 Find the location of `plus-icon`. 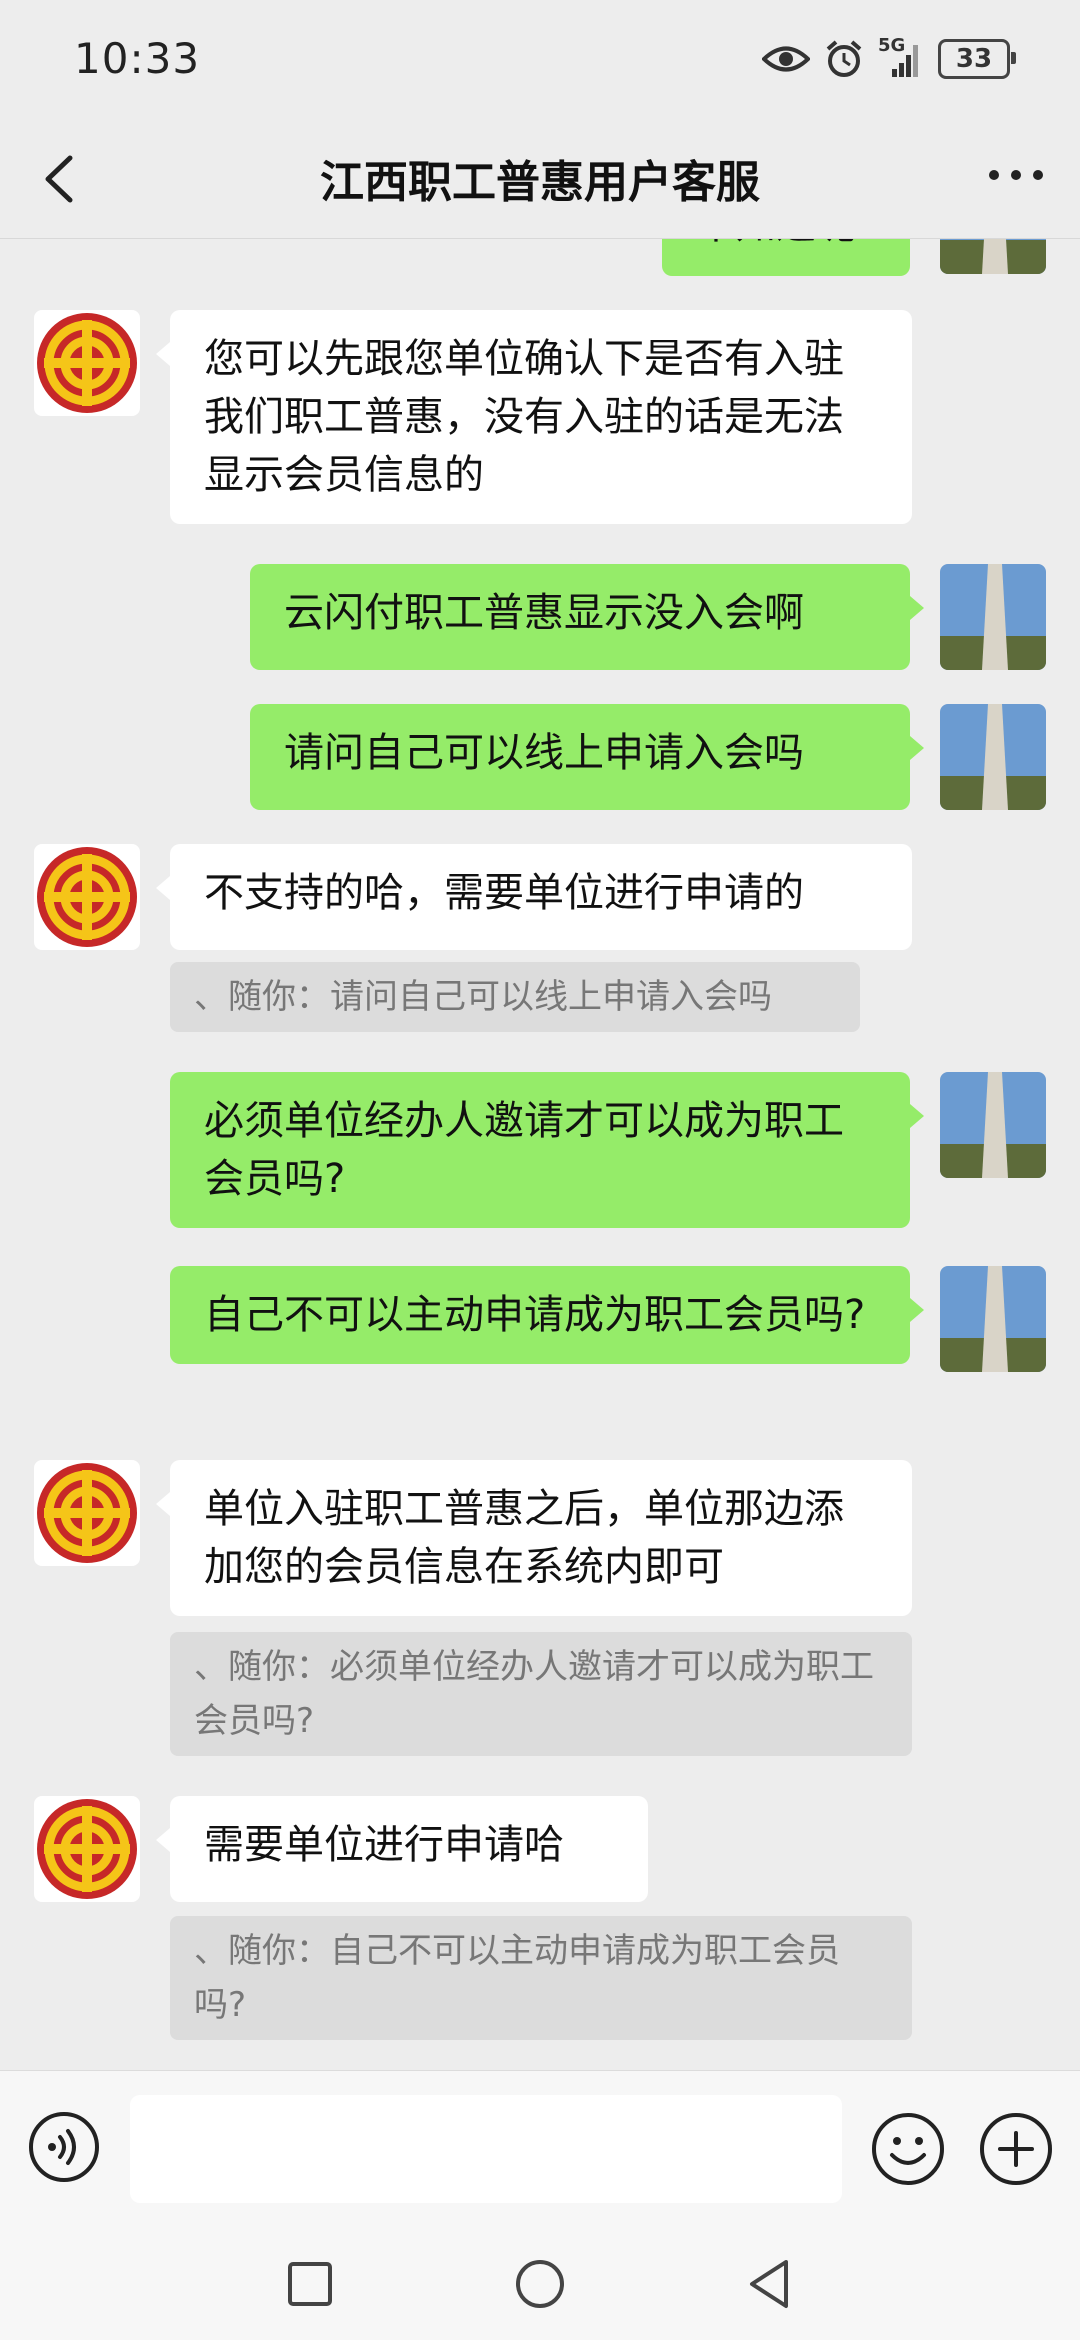

plus-icon is located at coordinates (1016, 2149).